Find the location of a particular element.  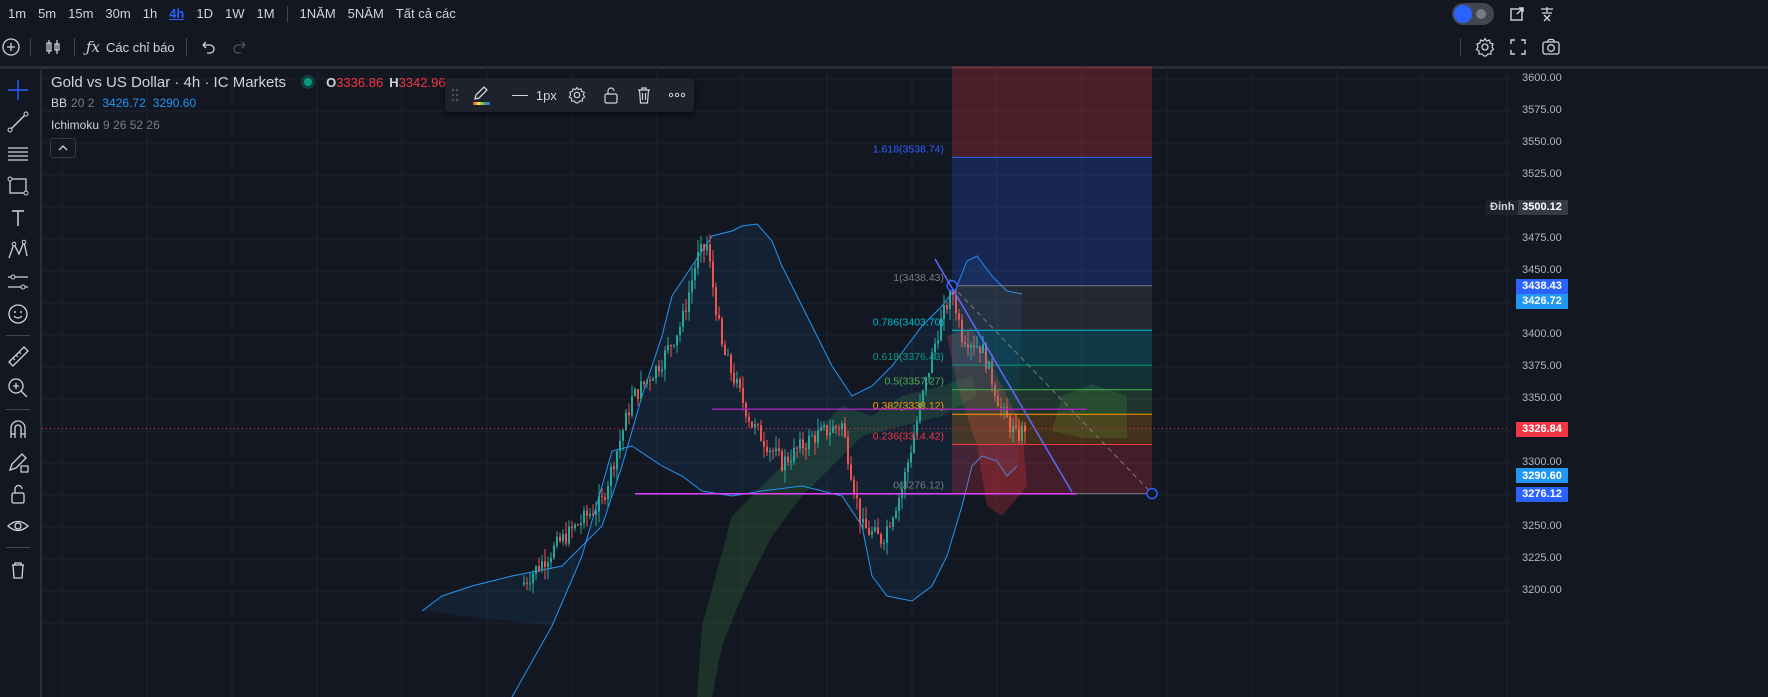

undo-icon is located at coordinates (207, 47).